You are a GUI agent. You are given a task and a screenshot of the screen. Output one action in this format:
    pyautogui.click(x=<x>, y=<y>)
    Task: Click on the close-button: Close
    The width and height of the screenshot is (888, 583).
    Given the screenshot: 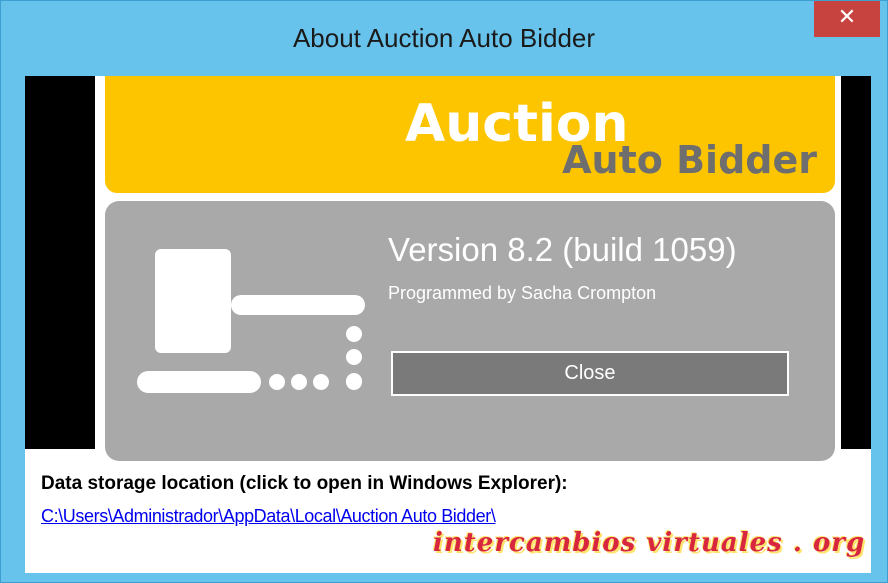 What is the action you would take?
    pyautogui.click(x=590, y=373)
    